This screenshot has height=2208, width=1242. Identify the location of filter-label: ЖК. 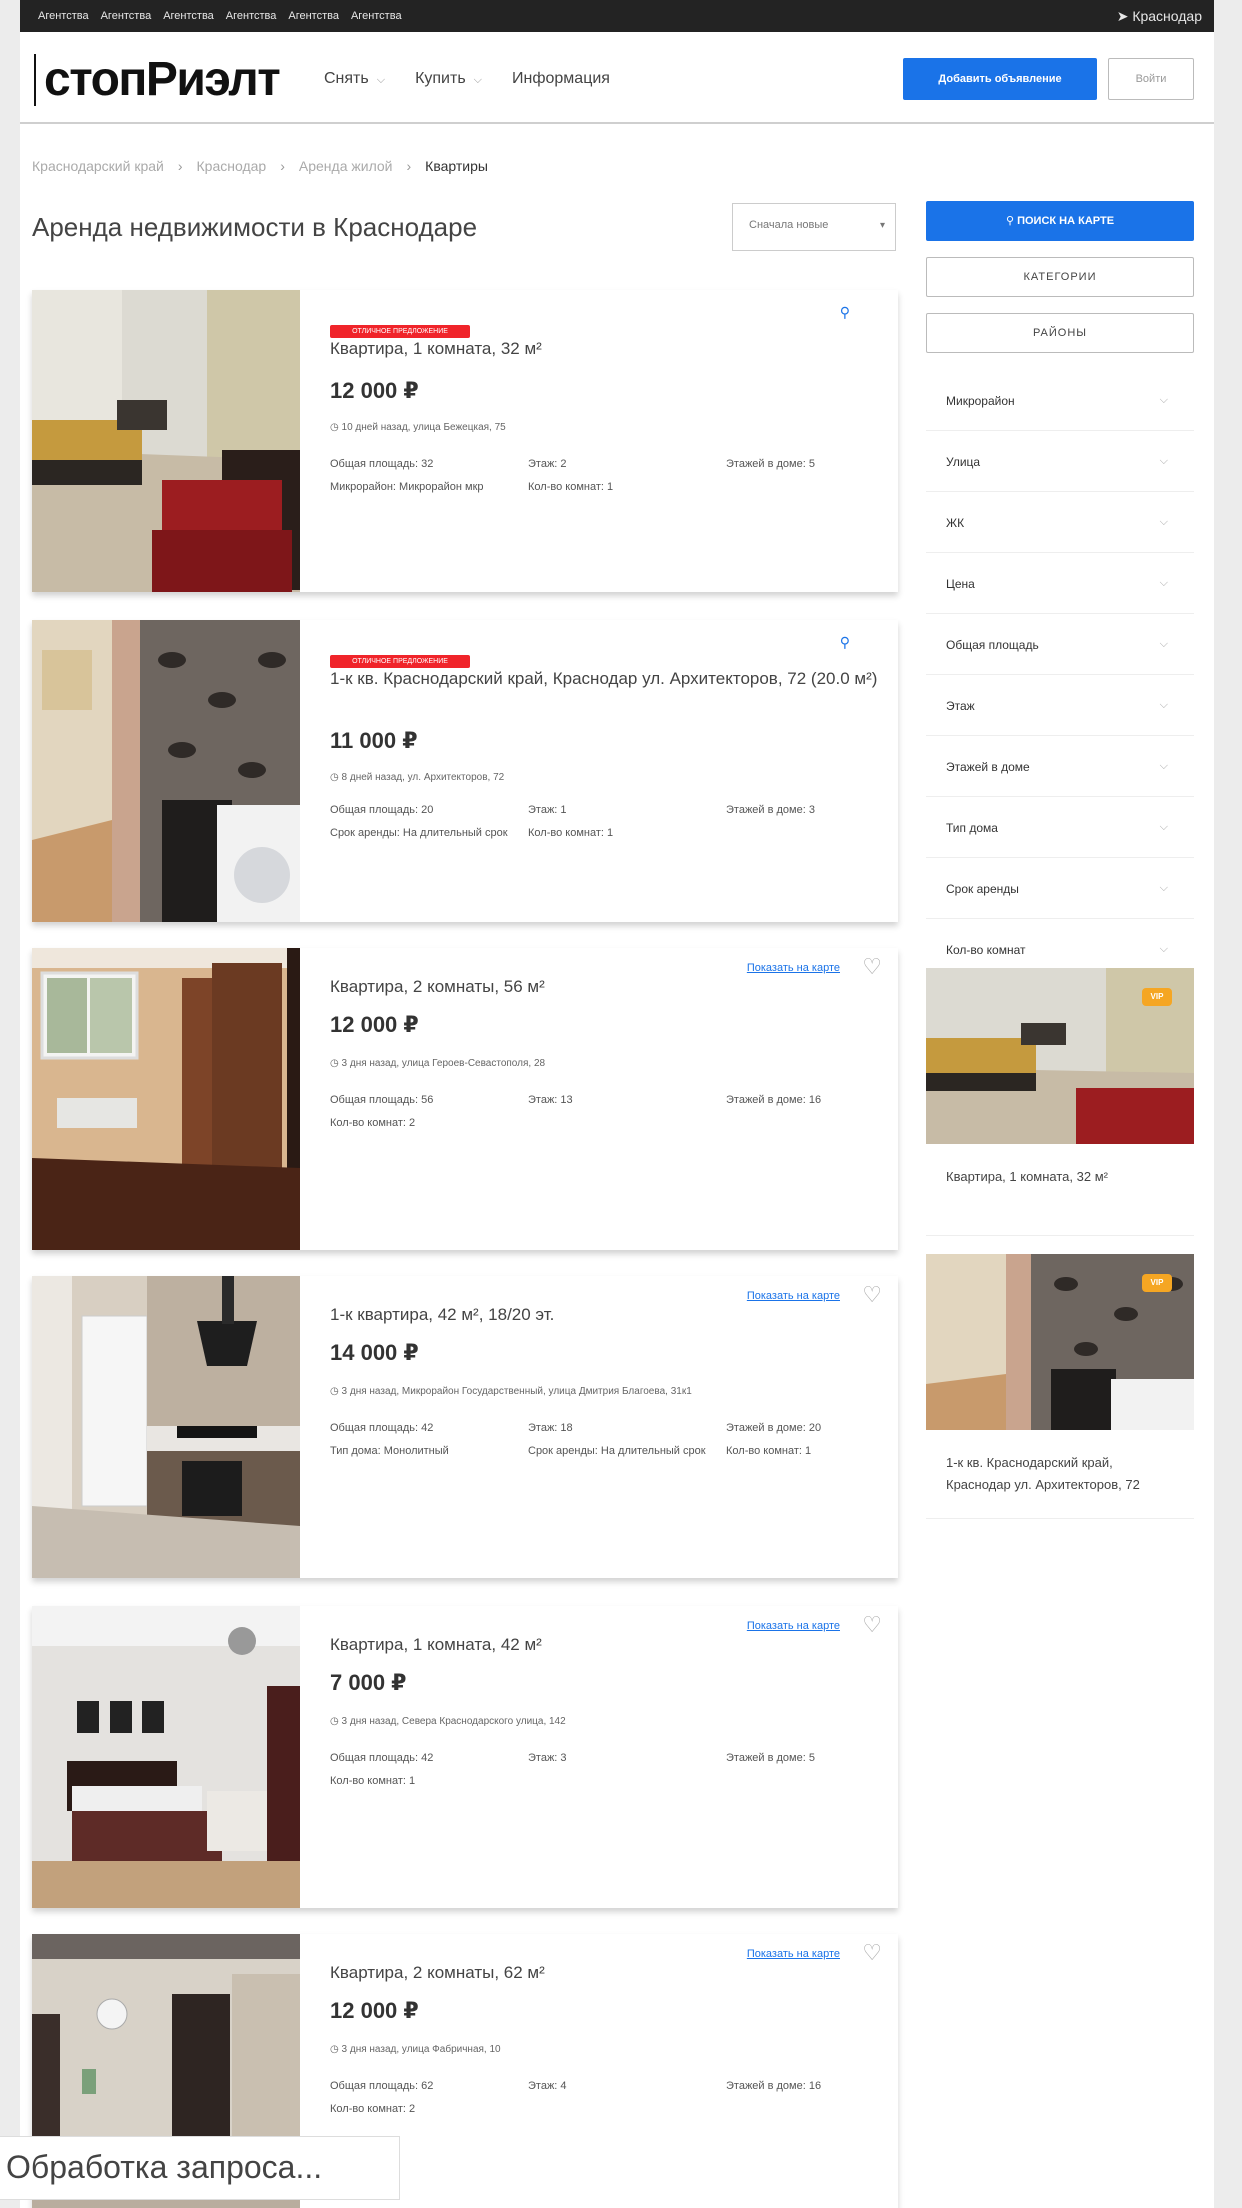
(955, 523).